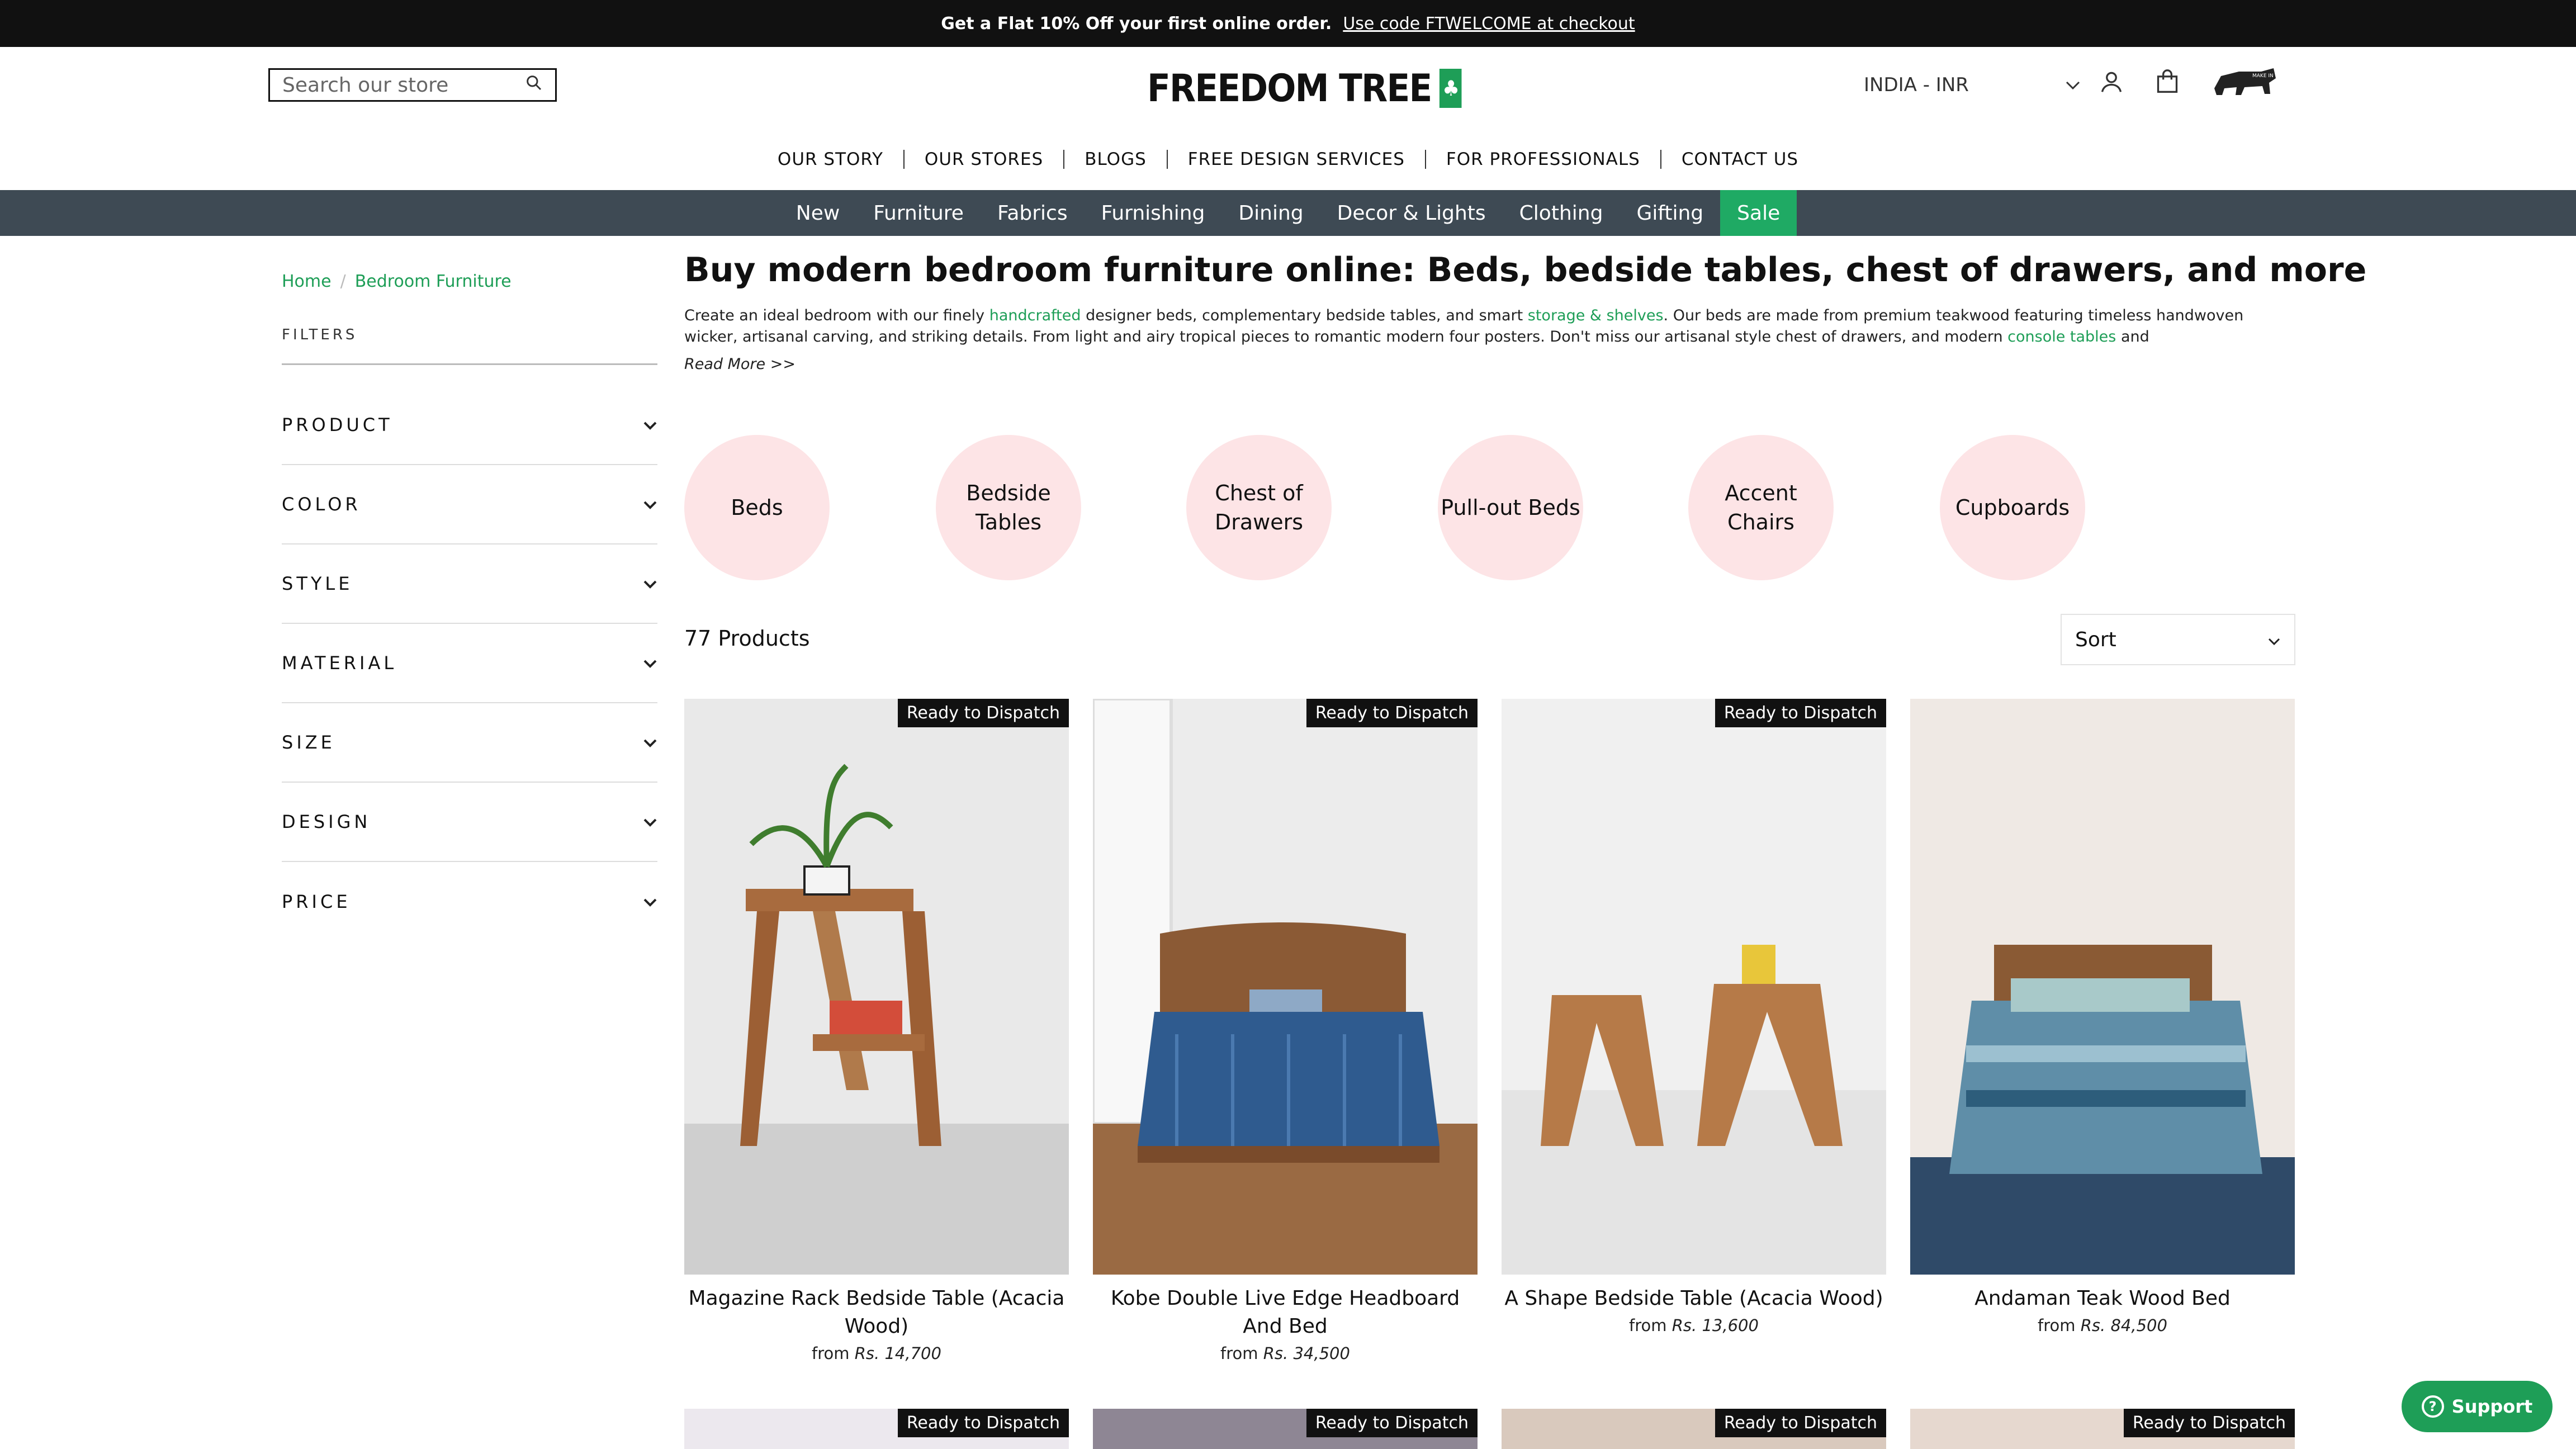 The image size is (2576, 1449). I want to click on storage-shelves-link: storage & shelves, so click(1596, 316).